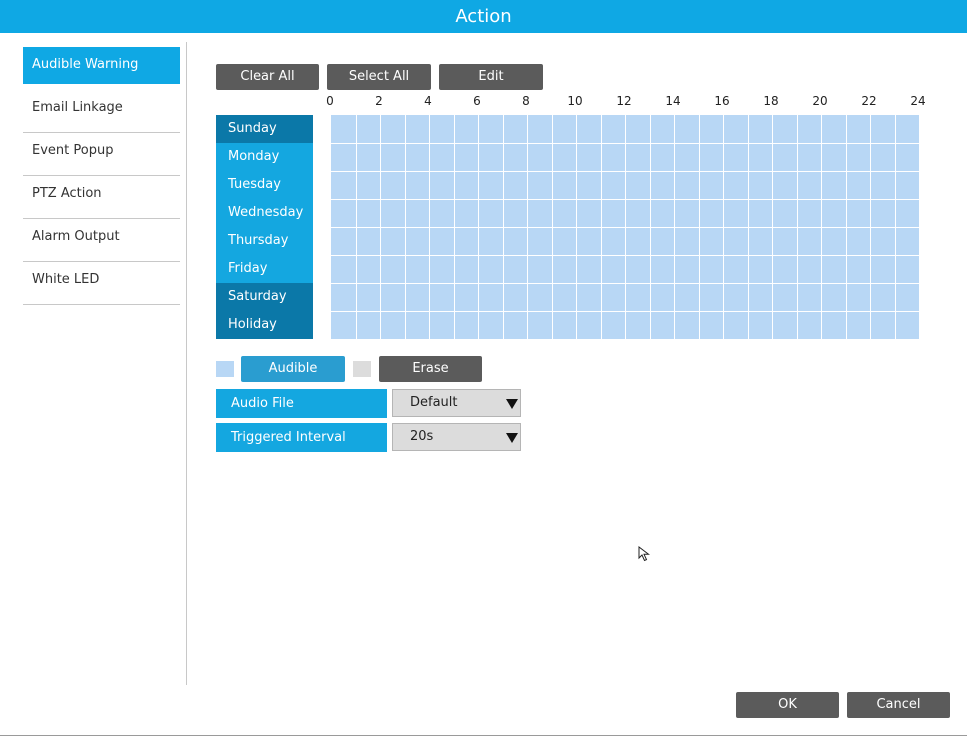  What do you see at coordinates (264, 269) in the screenshot?
I see `day-friday: Friday` at bounding box center [264, 269].